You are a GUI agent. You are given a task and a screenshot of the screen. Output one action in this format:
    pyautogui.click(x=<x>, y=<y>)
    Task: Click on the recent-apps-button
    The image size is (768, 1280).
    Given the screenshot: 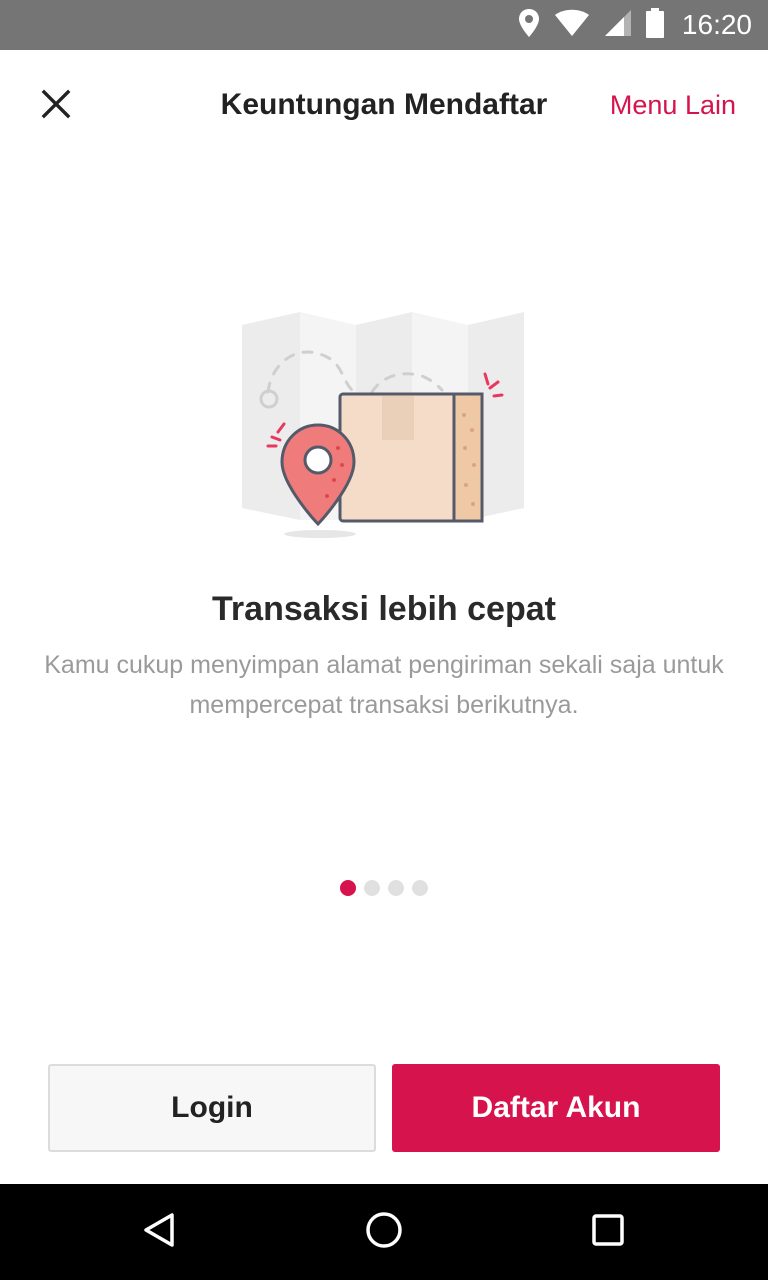 What is the action you would take?
    pyautogui.click(x=608, y=1232)
    